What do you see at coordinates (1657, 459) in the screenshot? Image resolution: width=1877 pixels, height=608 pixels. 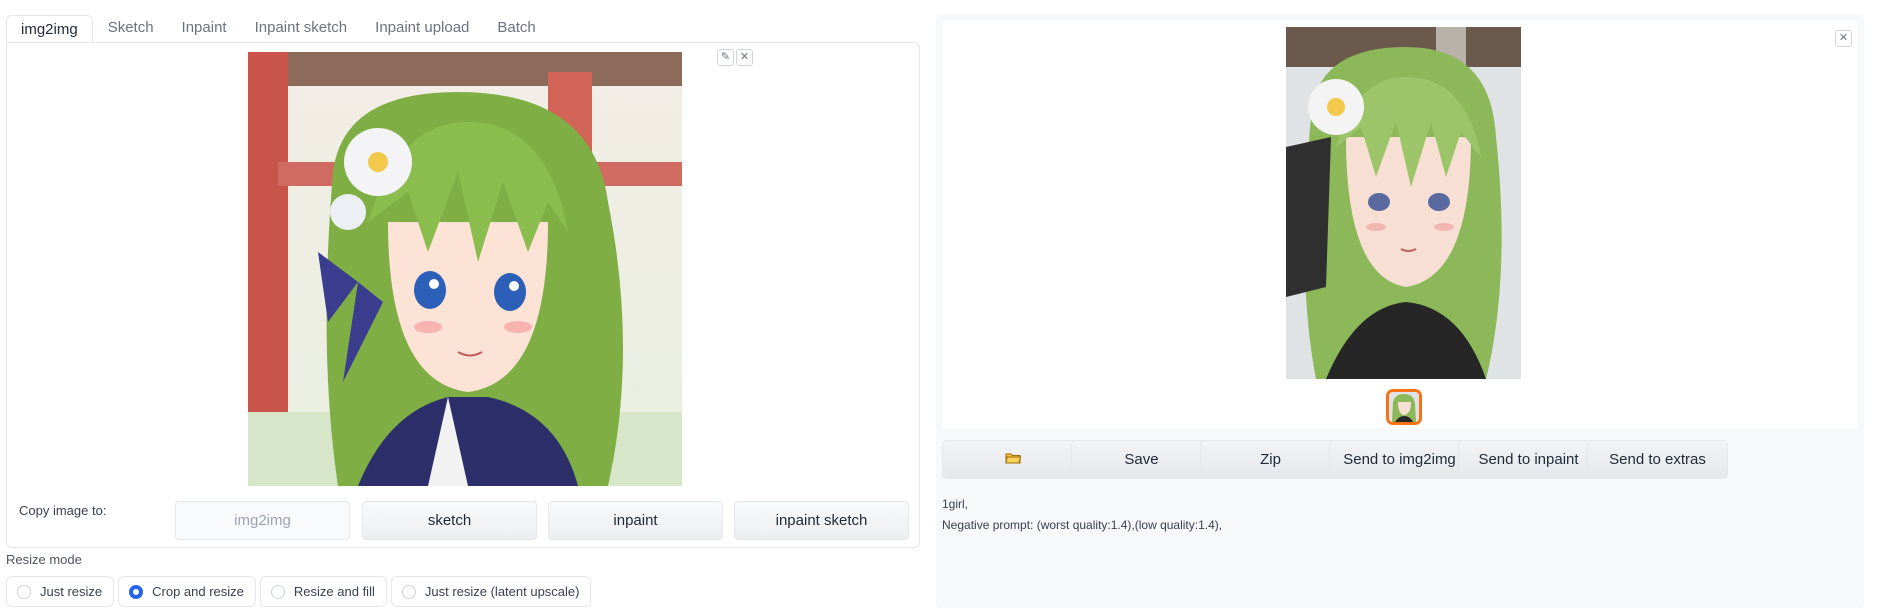 I see `send-to-extras-button: Send to extras` at bounding box center [1657, 459].